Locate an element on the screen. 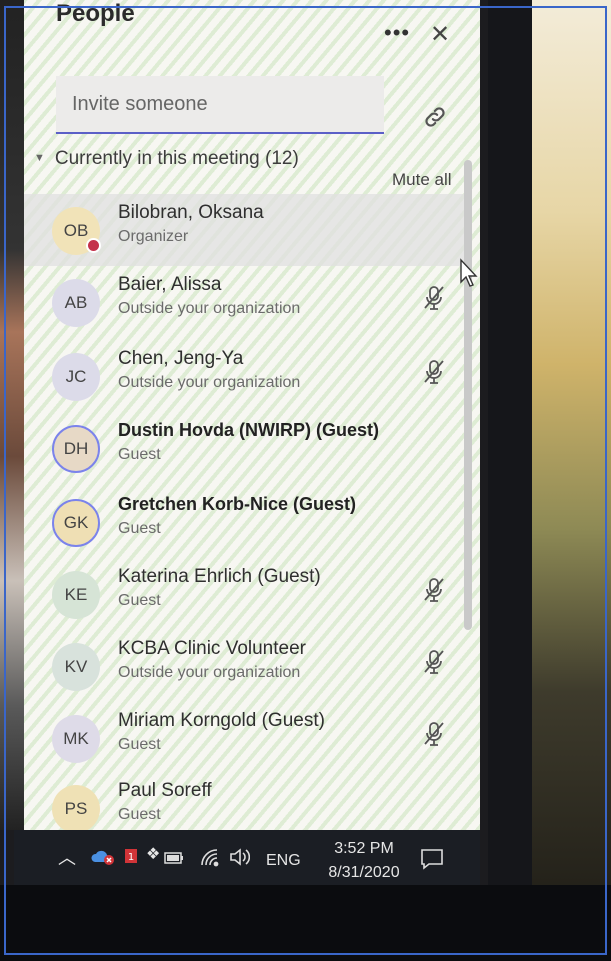 This screenshot has height=961, width=611. avatar: MK is located at coordinates (76, 739).